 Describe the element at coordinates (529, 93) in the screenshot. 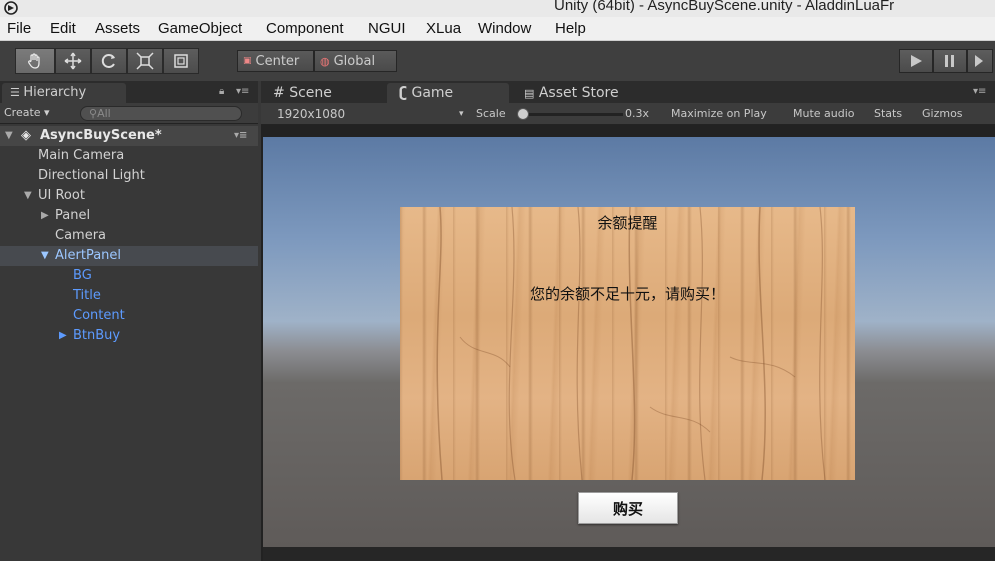

I see `store-icon: ▤` at that location.